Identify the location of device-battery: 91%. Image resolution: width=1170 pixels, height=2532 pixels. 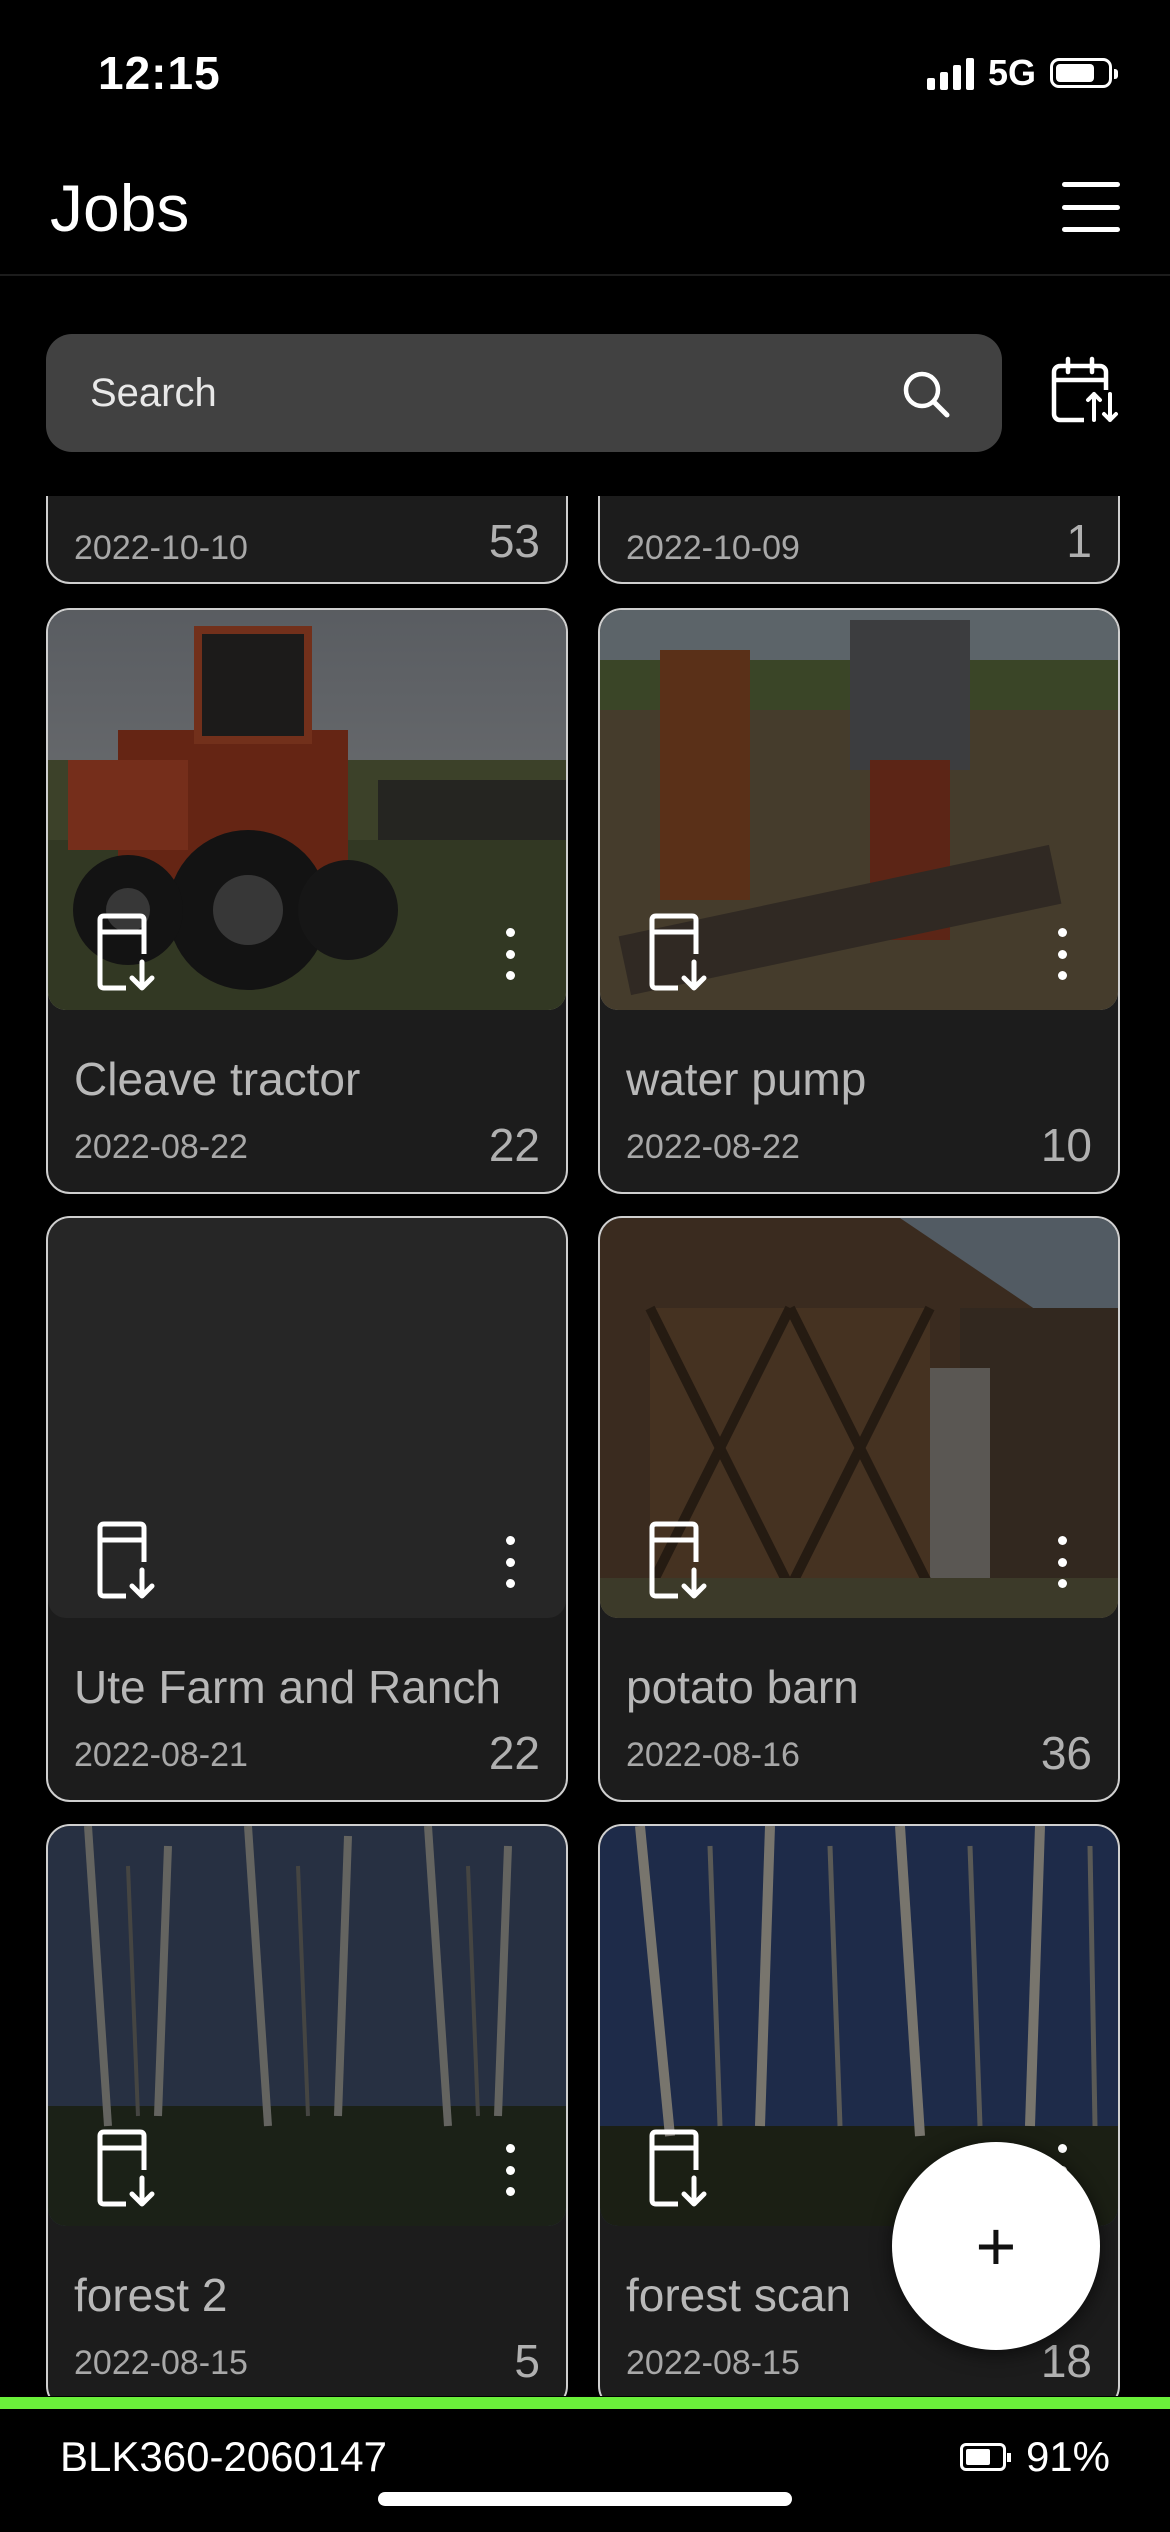
(1034, 2457).